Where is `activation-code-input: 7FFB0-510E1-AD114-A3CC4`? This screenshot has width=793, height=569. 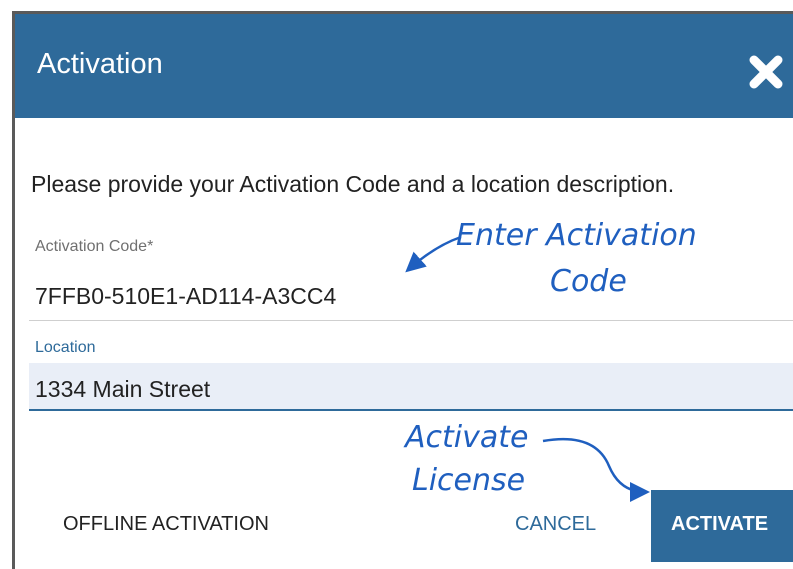 activation-code-input: 7FFB0-510E1-AD114-A3CC4 is located at coordinates (185, 296).